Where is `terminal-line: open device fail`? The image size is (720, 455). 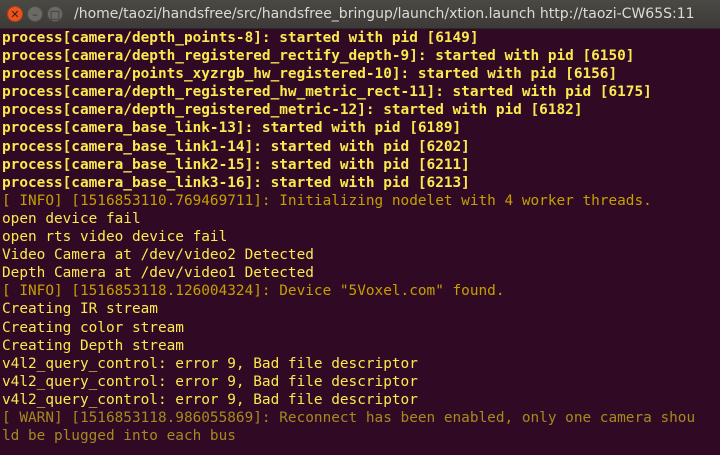
terminal-line: open device fail is located at coordinates (71, 218).